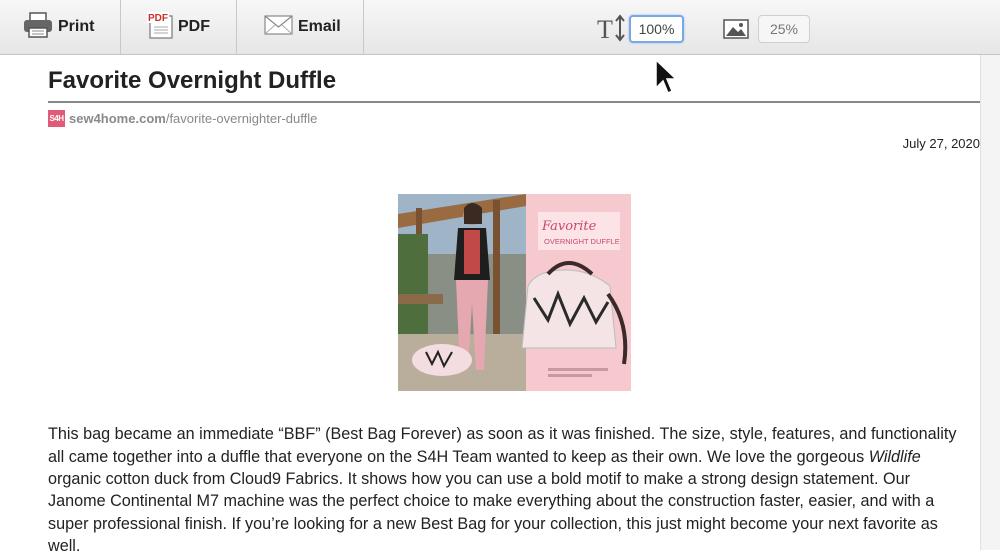 The width and height of the screenshot is (1000, 558). What do you see at coordinates (582, 241) in the screenshot?
I see `image-title-line2: OVERNIGHT DUFFLE` at bounding box center [582, 241].